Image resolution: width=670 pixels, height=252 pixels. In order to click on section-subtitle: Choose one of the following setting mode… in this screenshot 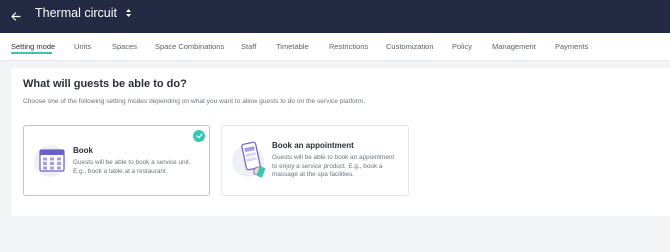, I will do `click(194, 101)`.